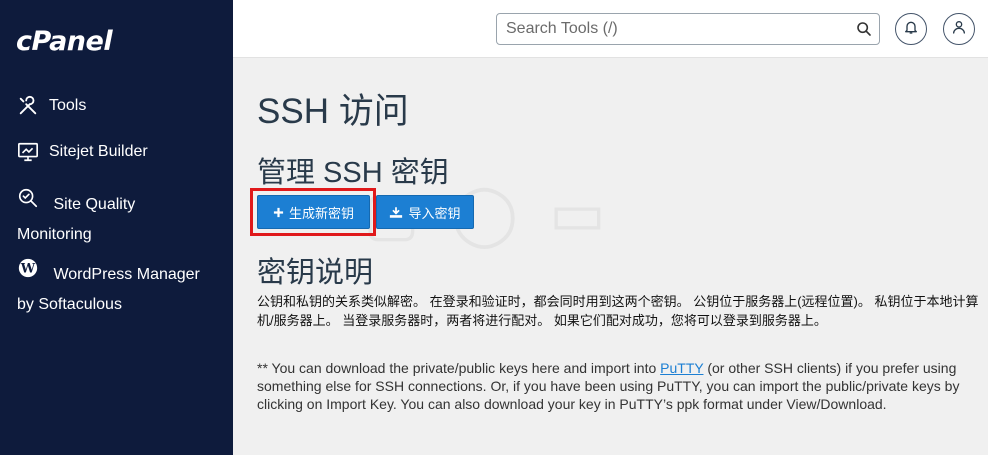  I want to click on import-icon, so click(396, 212).